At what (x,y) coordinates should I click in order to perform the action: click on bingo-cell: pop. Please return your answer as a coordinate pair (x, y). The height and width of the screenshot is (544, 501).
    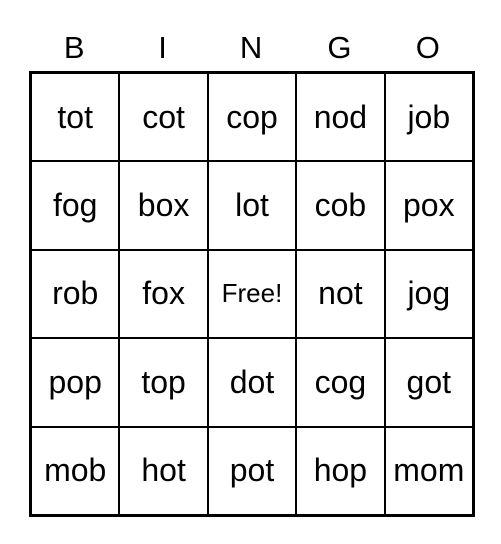
    Looking at the image, I should click on (75, 382).